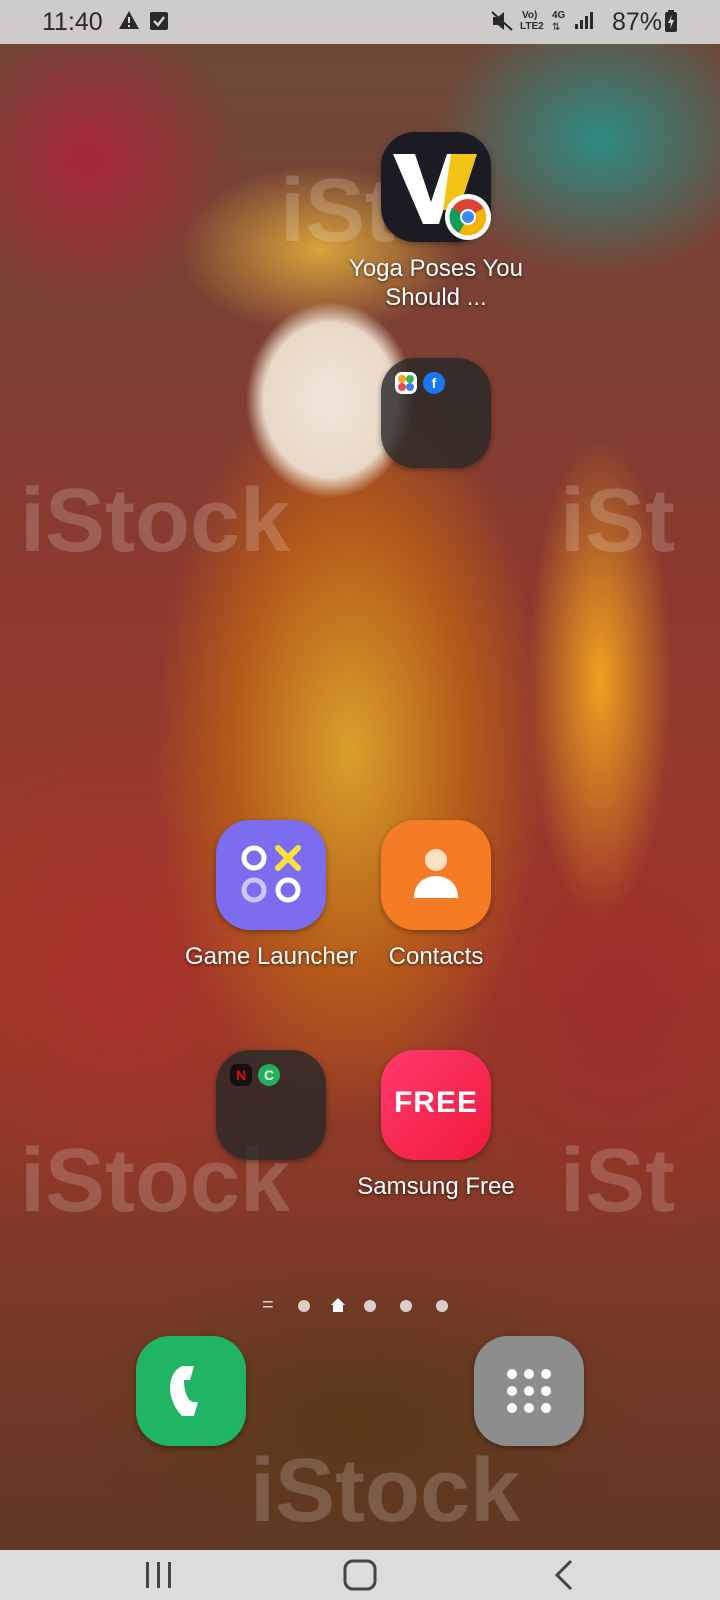 The image size is (720, 1600). Describe the element at coordinates (436, 1186) in the screenshot. I see `app-label: Samsung Free` at that location.